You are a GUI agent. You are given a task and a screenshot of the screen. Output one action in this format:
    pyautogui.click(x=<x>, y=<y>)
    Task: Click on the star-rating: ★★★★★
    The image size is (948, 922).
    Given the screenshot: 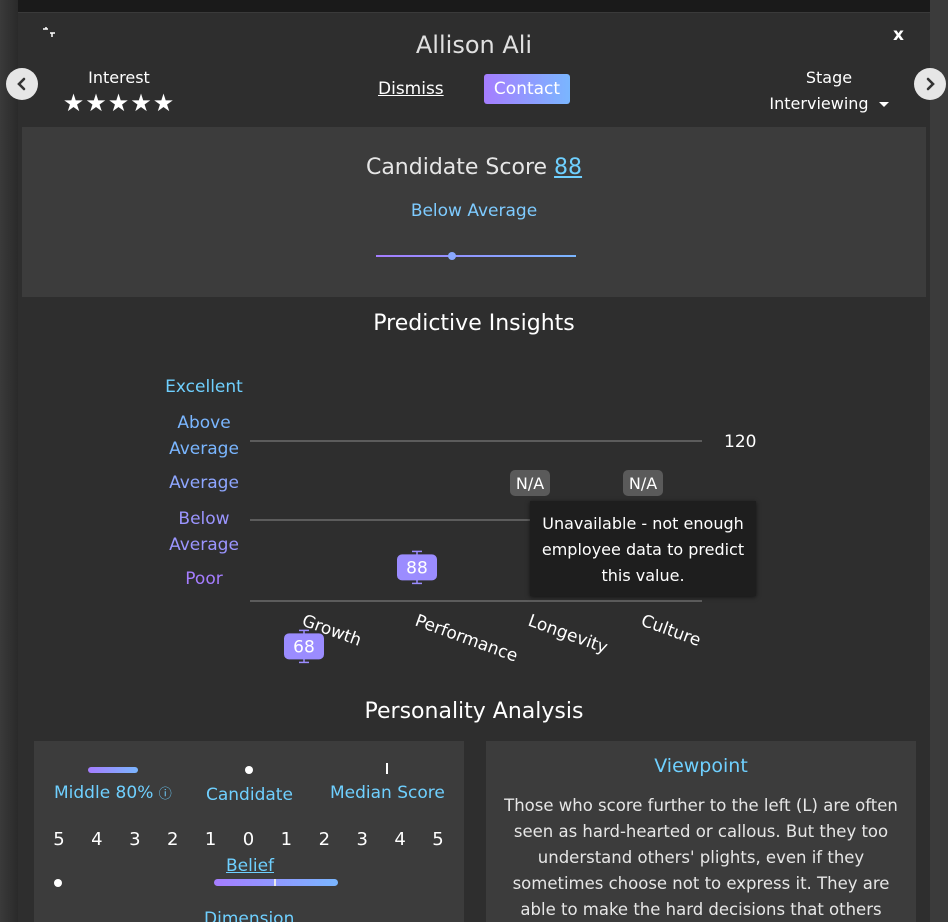 What is the action you would take?
    pyautogui.click(x=119, y=103)
    